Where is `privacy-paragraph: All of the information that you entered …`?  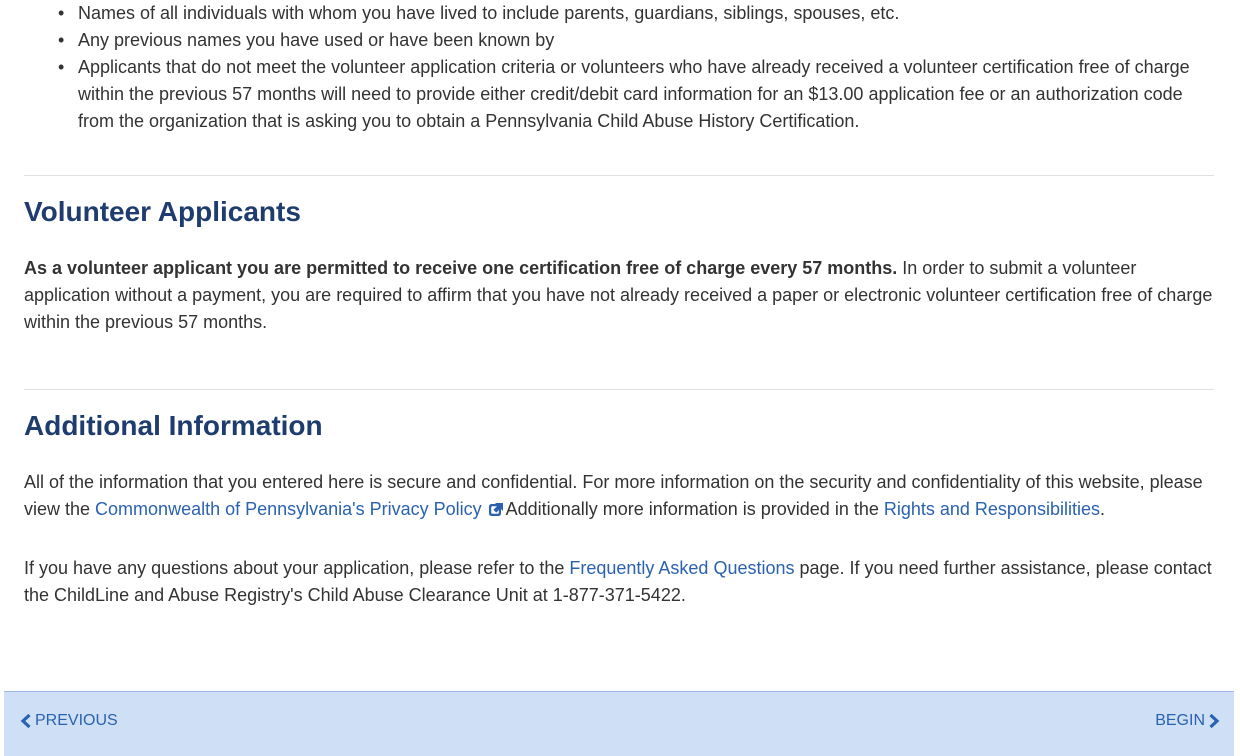 privacy-paragraph: All of the information that you entered … is located at coordinates (619, 496).